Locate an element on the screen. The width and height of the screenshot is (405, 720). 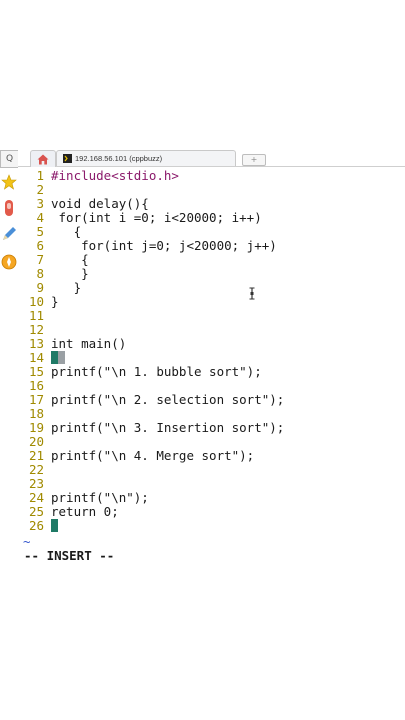
code-line: 19 printf("\n 3. Insertion sort"); is located at coordinates (151, 428).